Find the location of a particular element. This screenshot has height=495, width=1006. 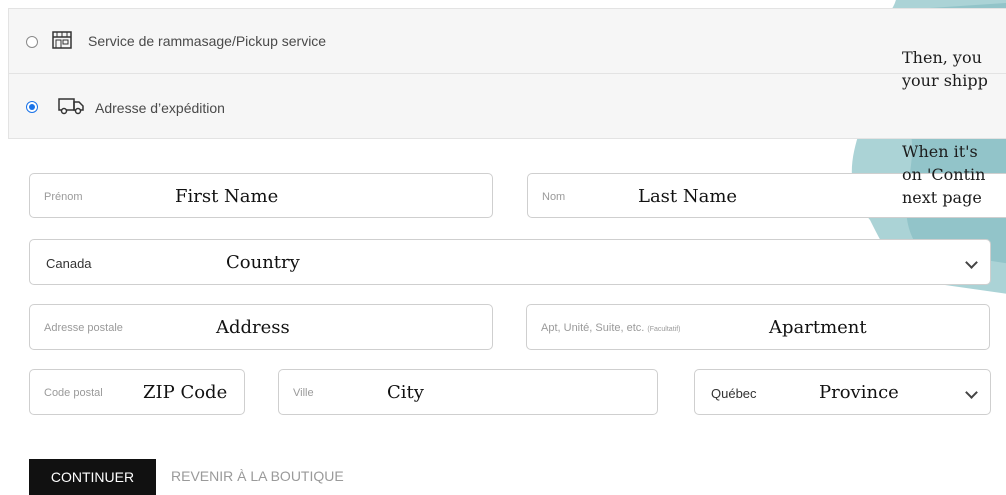

last-name-placeholder: Nom is located at coordinates (554, 197).